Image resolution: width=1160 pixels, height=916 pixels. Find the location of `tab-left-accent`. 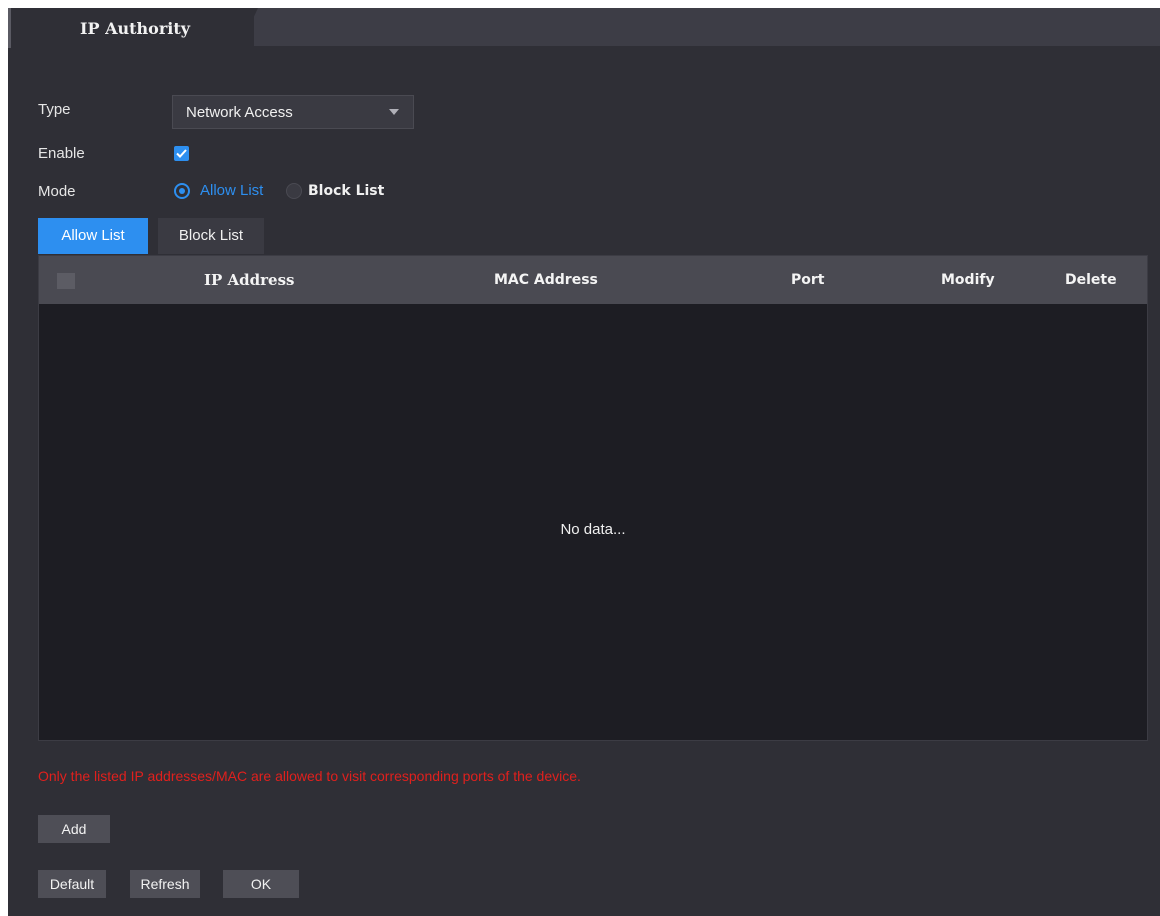

tab-left-accent is located at coordinates (9, 28).